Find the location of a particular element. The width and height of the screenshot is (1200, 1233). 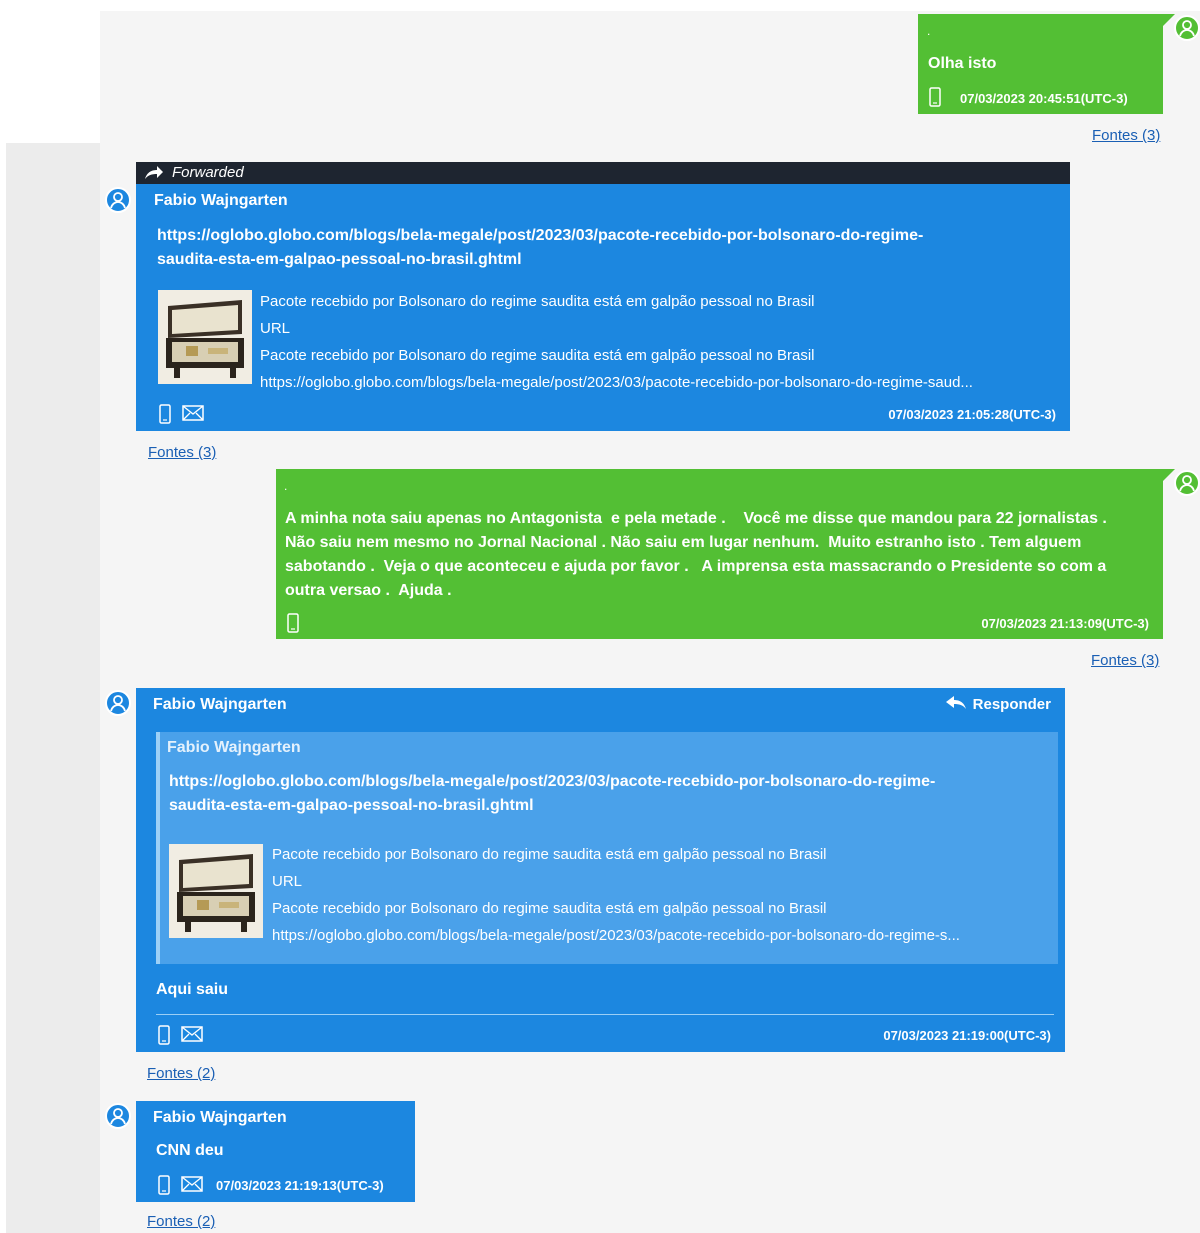

message-timestamp: 07/03/2023 20:45:51(UTC-3) is located at coordinates (1044, 98).